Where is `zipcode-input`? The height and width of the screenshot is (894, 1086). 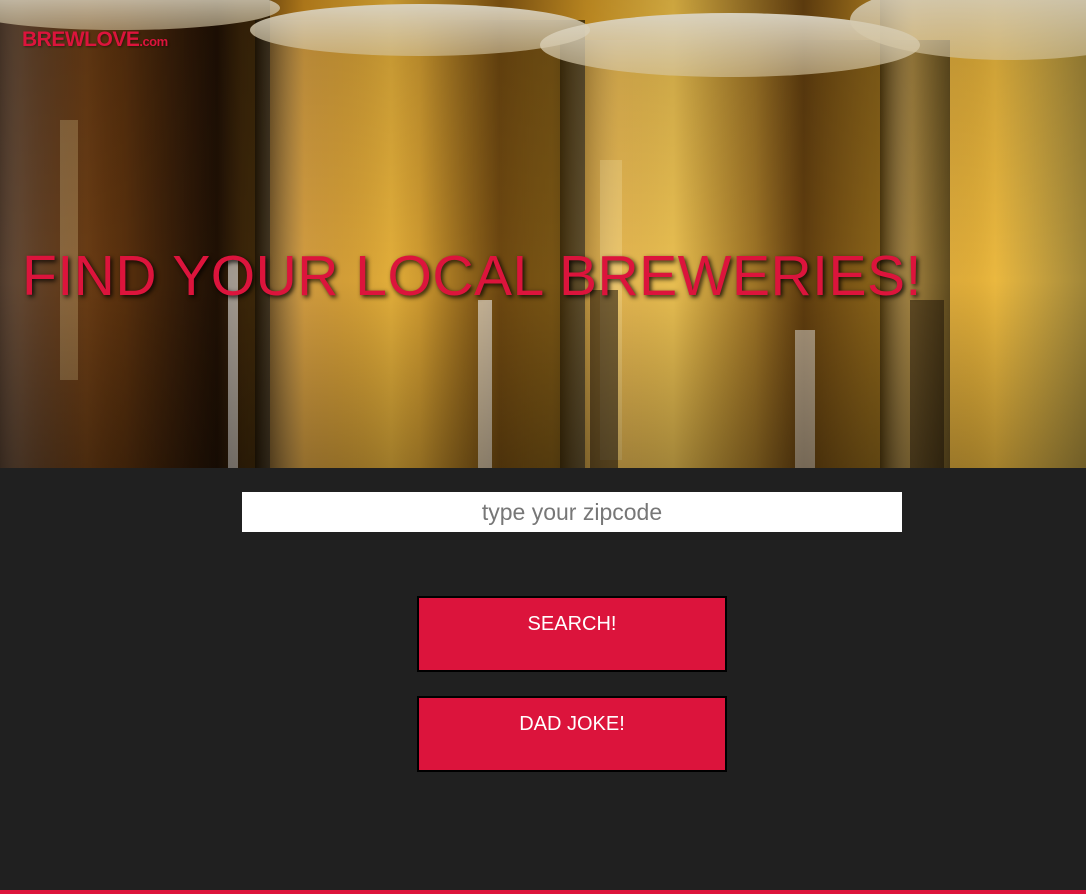 zipcode-input is located at coordinates (572, 512).